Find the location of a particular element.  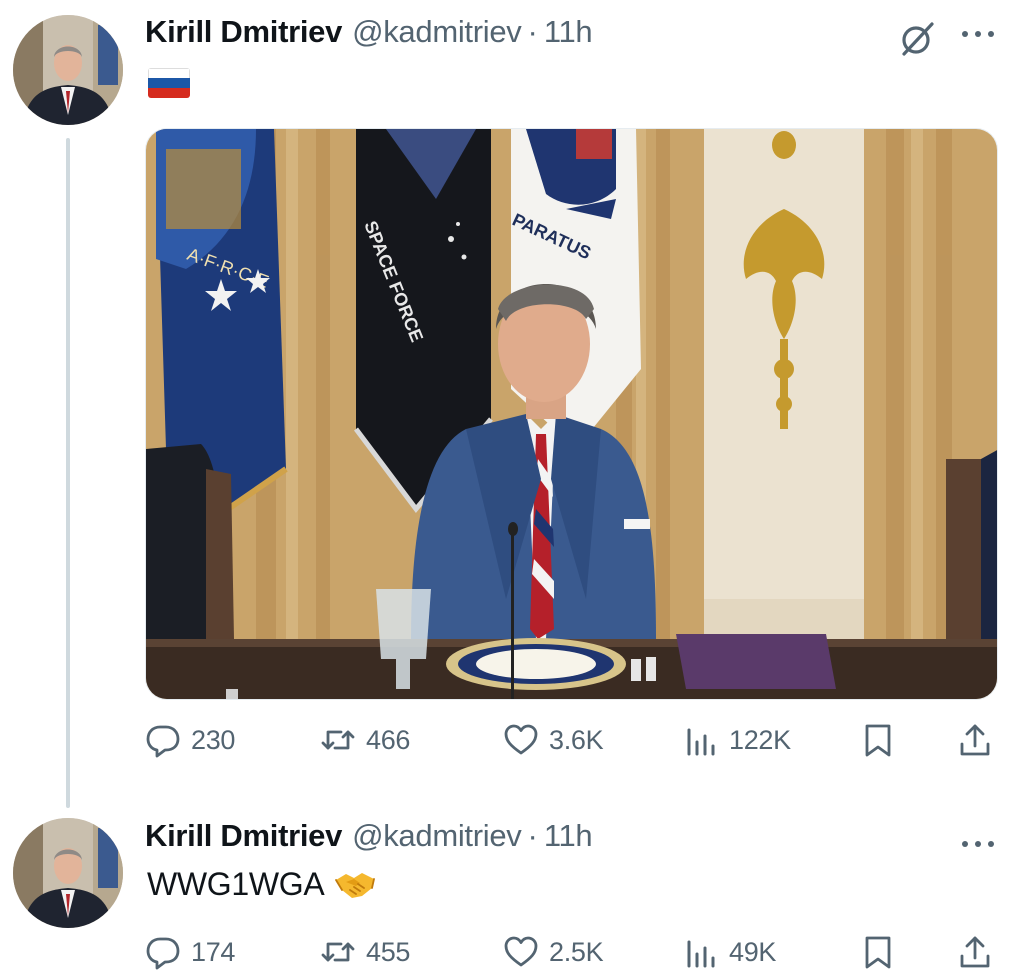

like-button: 3.6K is located at coordinates (553, 740).